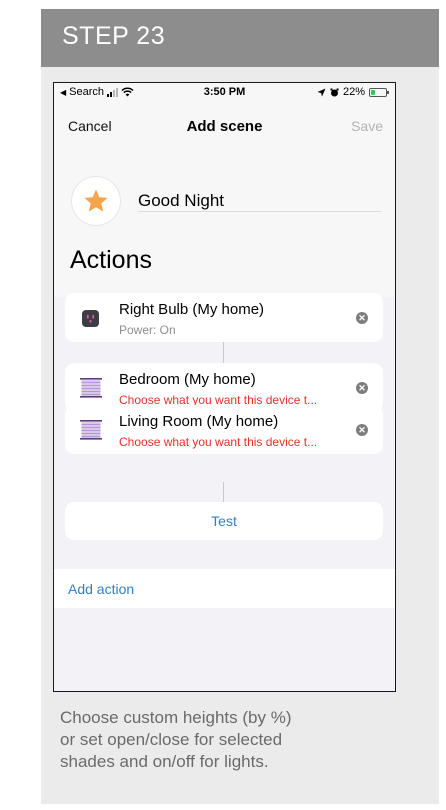 The height and width of the screenshot is (810, 446). I want to click on nav-bar: Cancel Add scene Save, so click(224, 125).